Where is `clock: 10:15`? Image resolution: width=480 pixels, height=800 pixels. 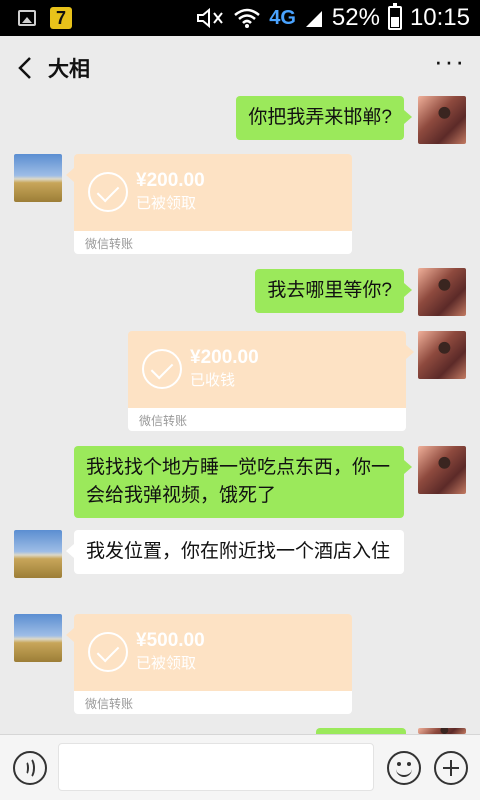
clock: 10:15 is located at coordinates (439, 17).